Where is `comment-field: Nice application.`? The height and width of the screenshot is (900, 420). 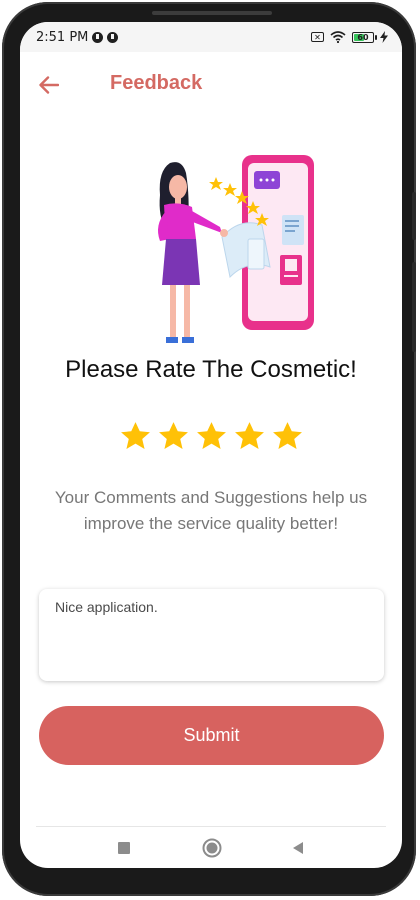 comment-field: Nice application. is located at coordinates (211, 635).